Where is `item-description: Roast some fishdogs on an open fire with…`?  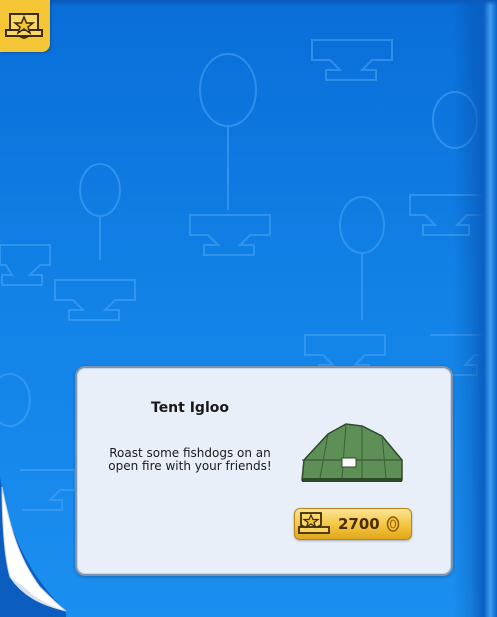 item-description: Roast some fishdogs on an open fire with… is located at coordinates (190, 460).